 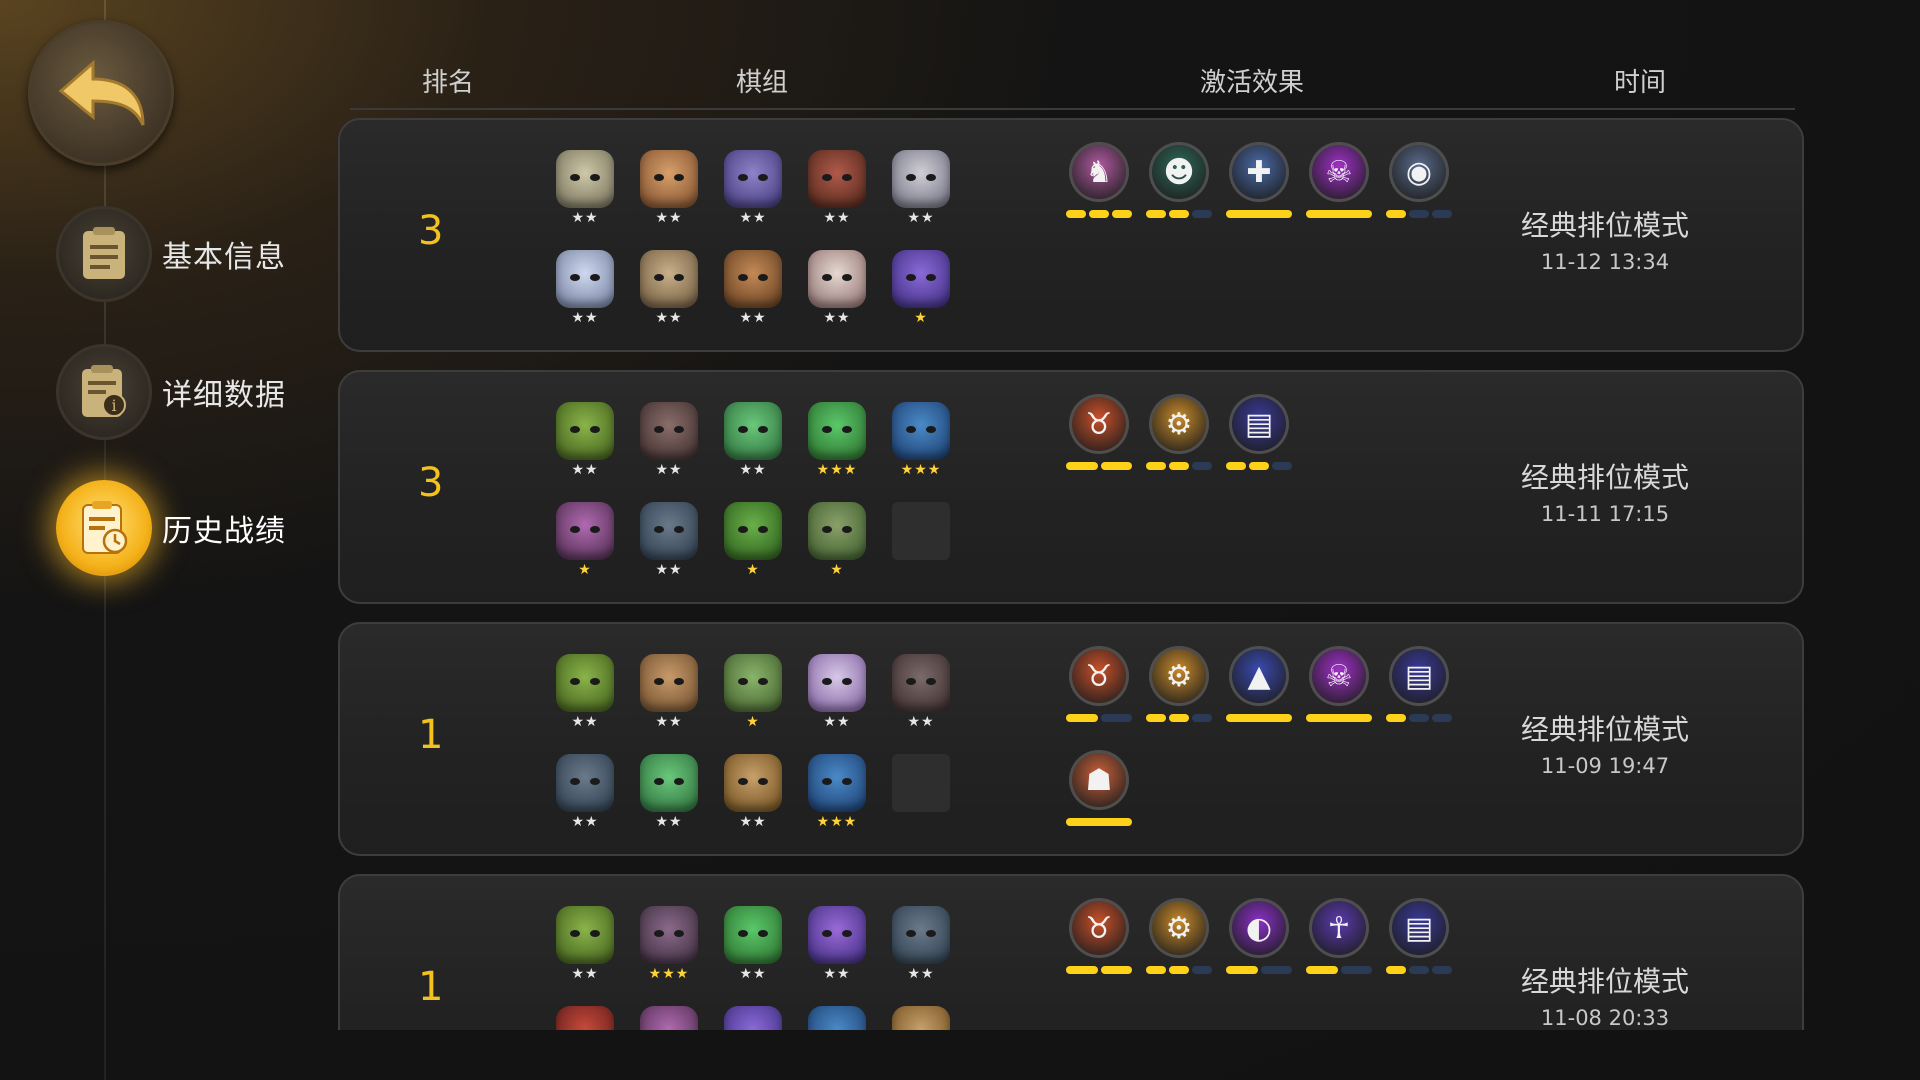 I want to click on synergy-trait: ☗, so click(x=1099, y=790).